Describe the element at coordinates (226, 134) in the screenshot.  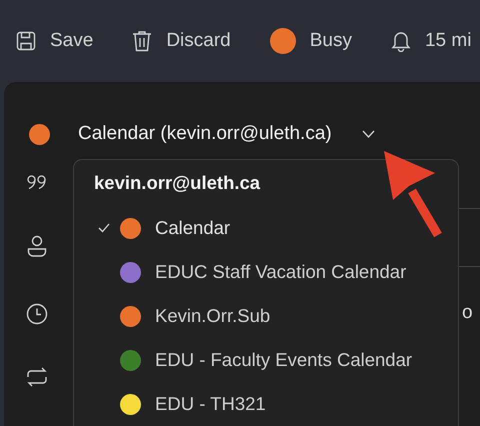
I see `calendar-dropdown: Calendar (kevin.orr@uleth.ca)` at that location.